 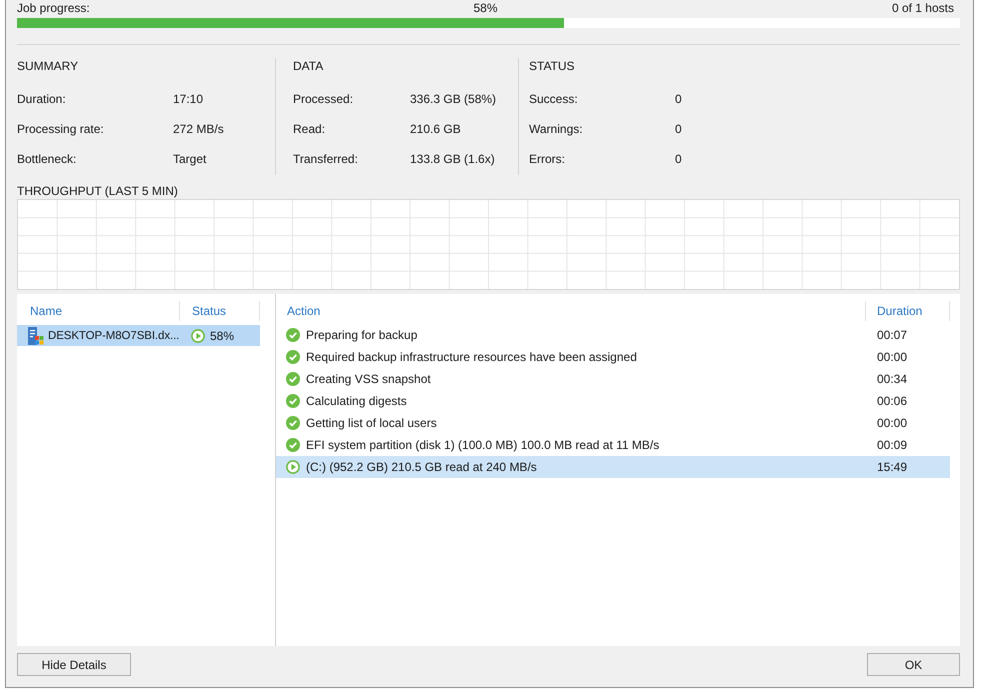 I want to click on stat-label: Read:, so click(x=309, y=129).